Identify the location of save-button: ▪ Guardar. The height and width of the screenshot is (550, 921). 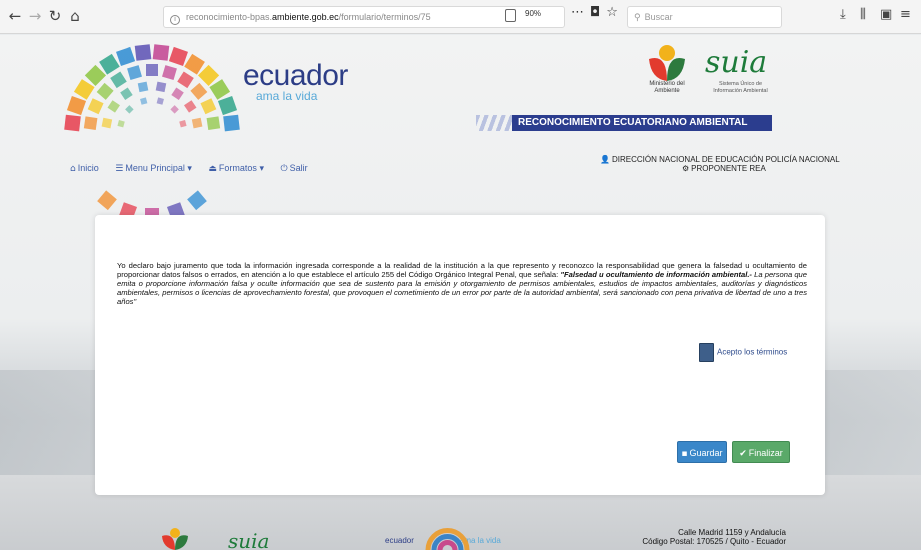
(702, 452).